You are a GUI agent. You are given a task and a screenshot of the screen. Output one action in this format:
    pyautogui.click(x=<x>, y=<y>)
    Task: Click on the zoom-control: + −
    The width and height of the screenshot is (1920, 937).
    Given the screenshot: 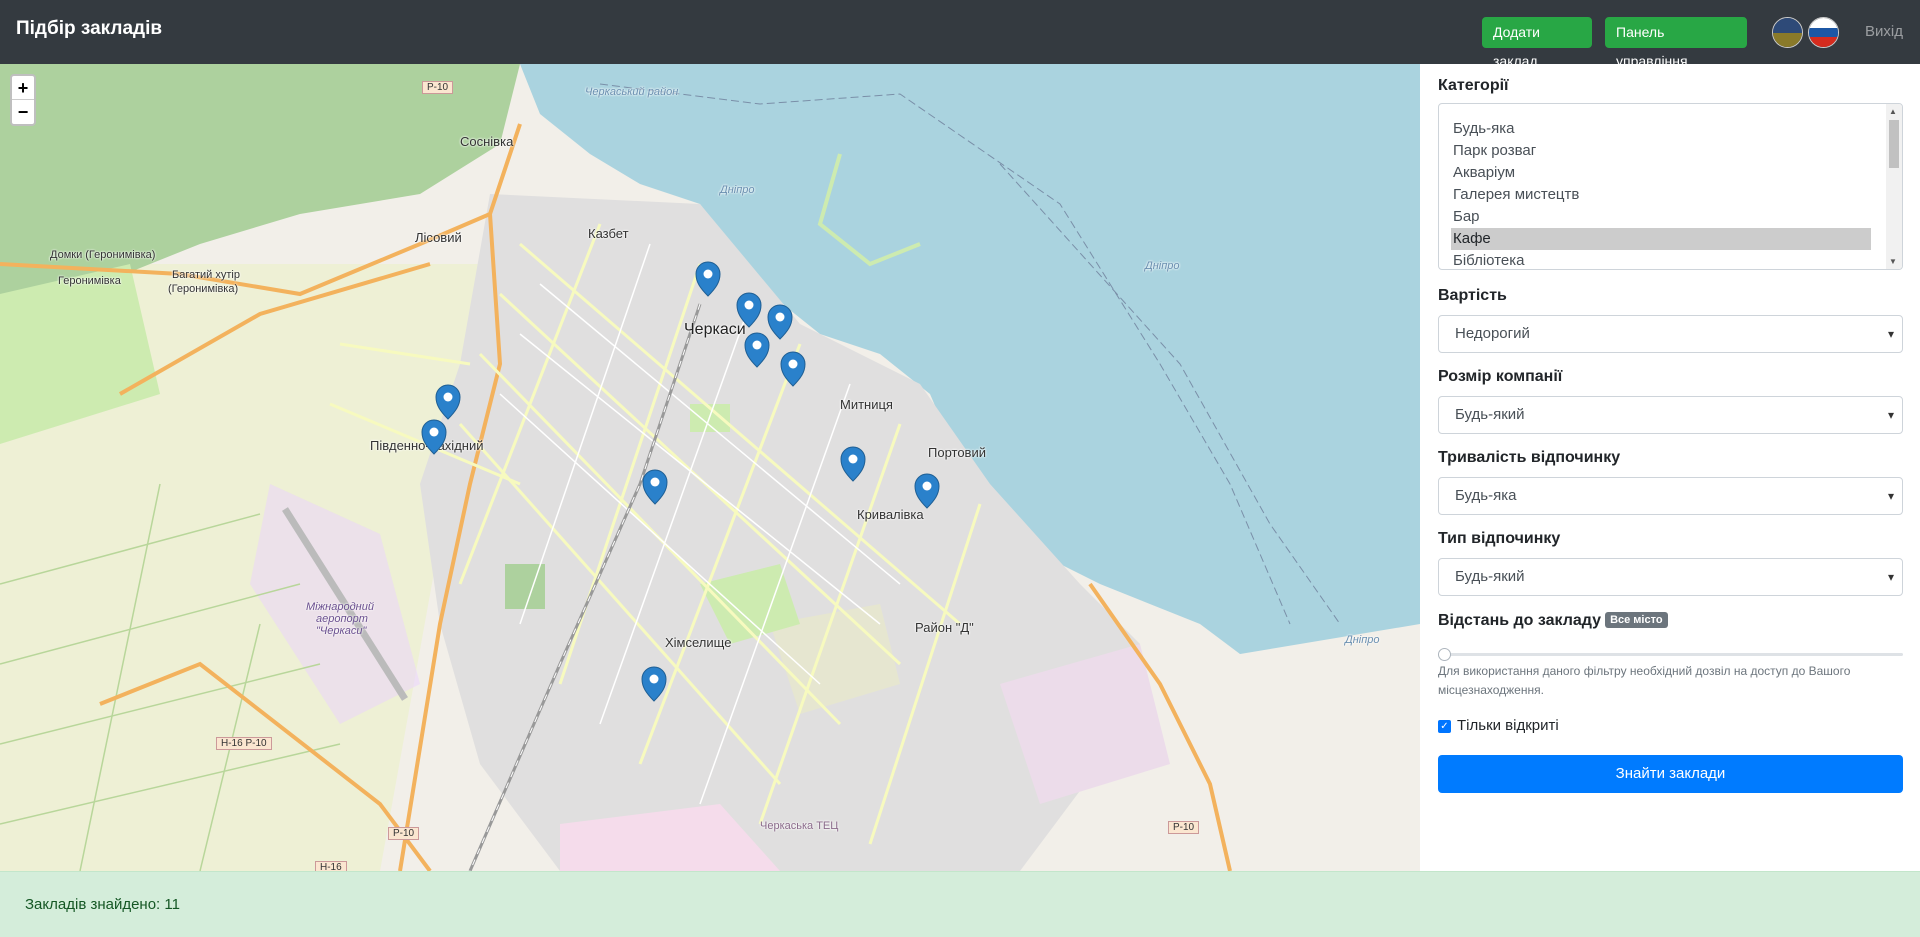 What is the action you would take?
    pyautogui.click(x=23, y=100)
    